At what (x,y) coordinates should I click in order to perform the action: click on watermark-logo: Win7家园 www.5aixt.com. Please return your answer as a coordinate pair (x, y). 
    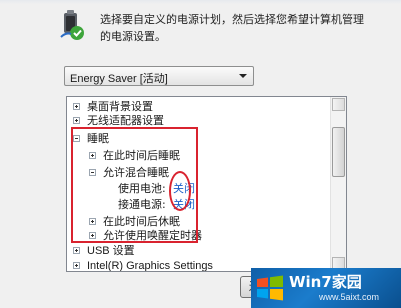
    Looking at the image, I should click on (326, 288).